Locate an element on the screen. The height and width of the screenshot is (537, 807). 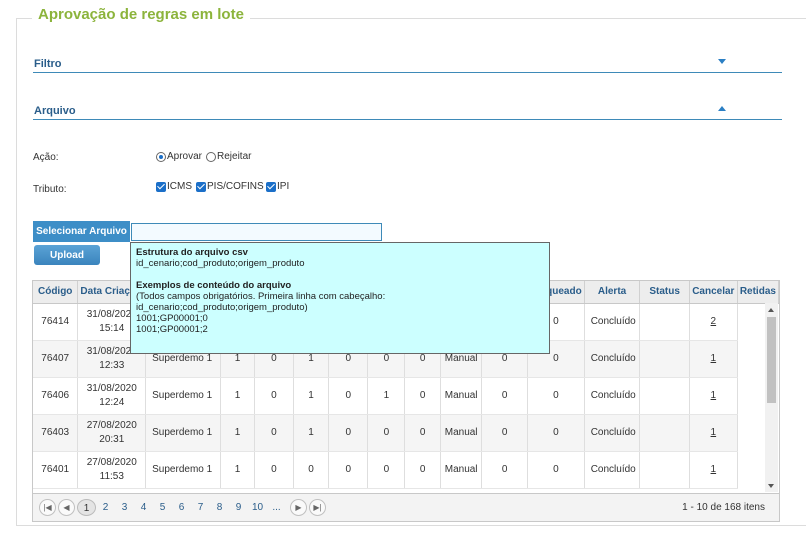
arquivo-section-header: Arquivo is located at coordinates (407, 111).